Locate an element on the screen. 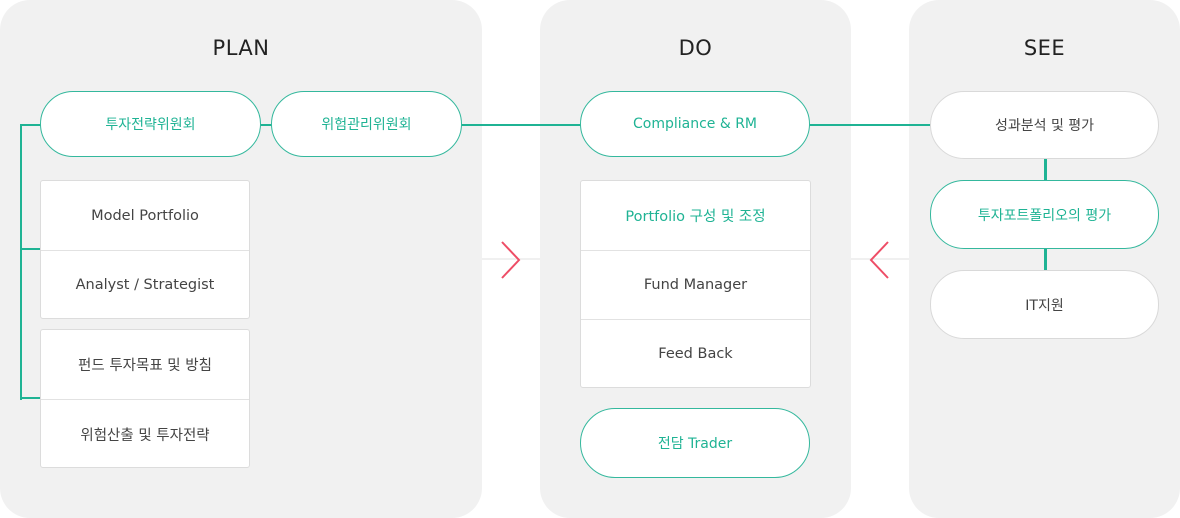  plan-title: PLAN is located at coordinates (241, 48).